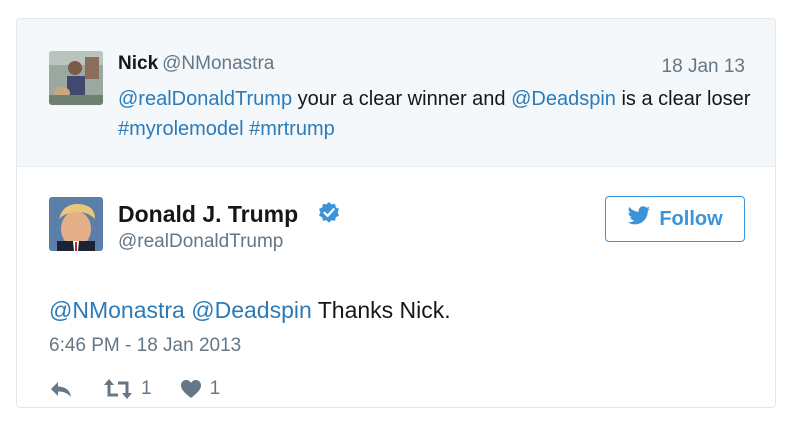 The image size is (799, 433). What do you see at coordinates (703, 67) in the screenshot?
I see `reply-context-date: 18 Jan 13` at bounding box center [703, 67].